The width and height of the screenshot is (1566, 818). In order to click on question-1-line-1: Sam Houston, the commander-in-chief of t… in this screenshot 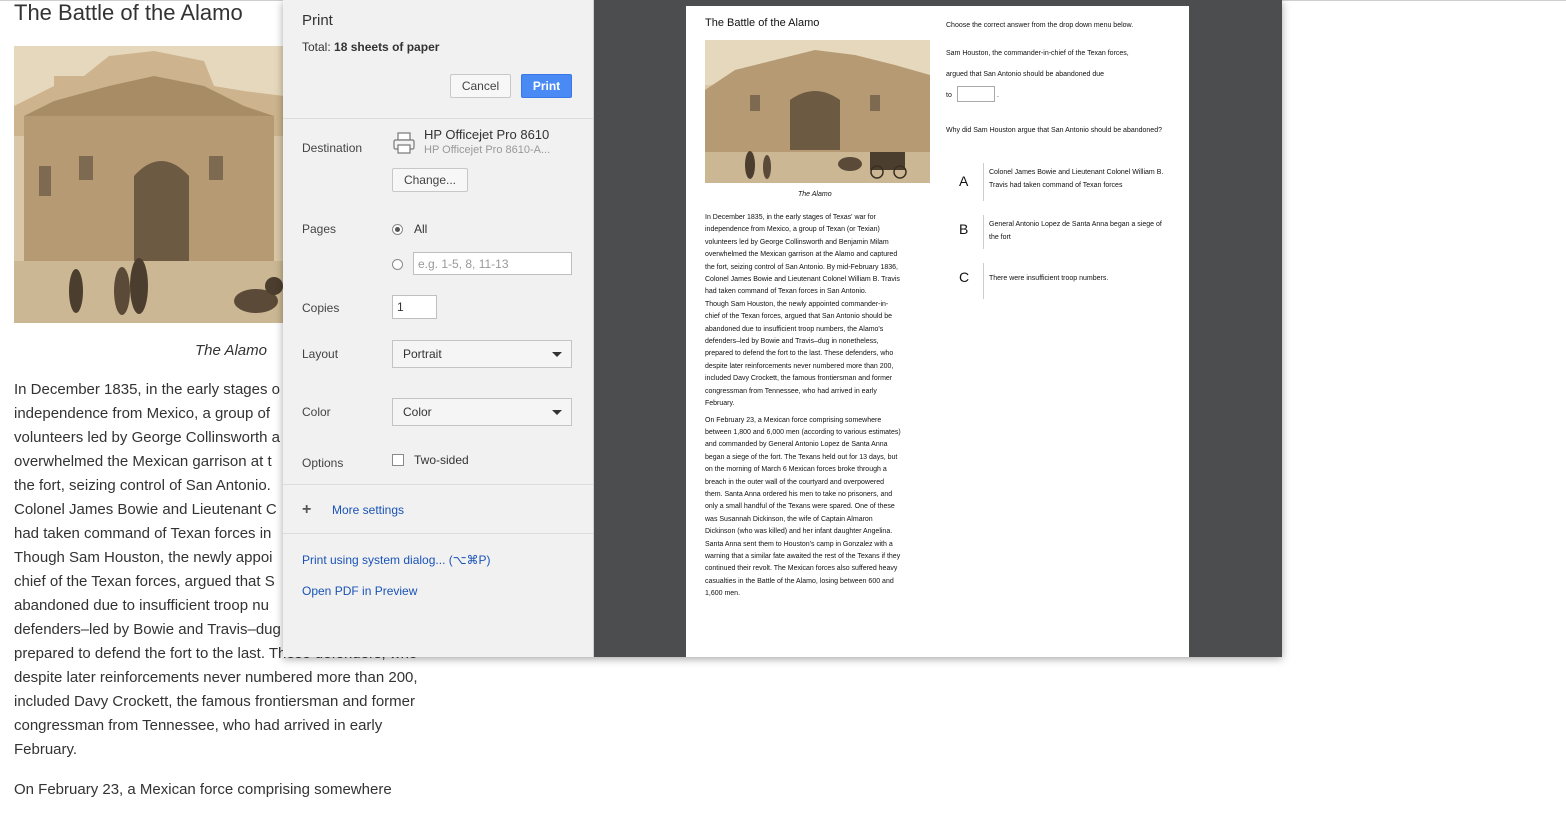, I will do `click(1037, 53)`.